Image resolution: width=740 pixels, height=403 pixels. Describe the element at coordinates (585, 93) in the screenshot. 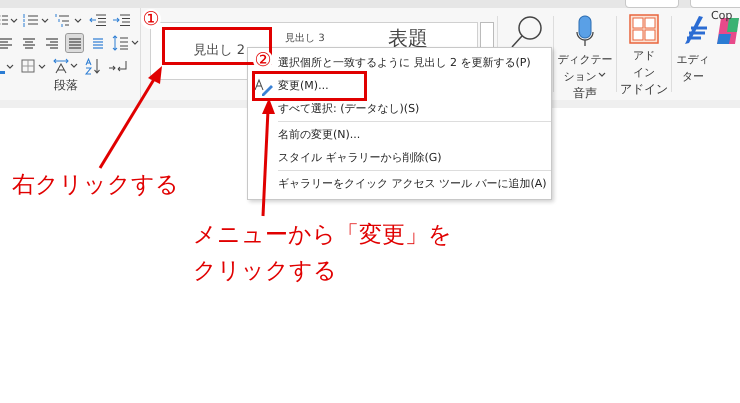

I see `group-label: 音声` at that location.